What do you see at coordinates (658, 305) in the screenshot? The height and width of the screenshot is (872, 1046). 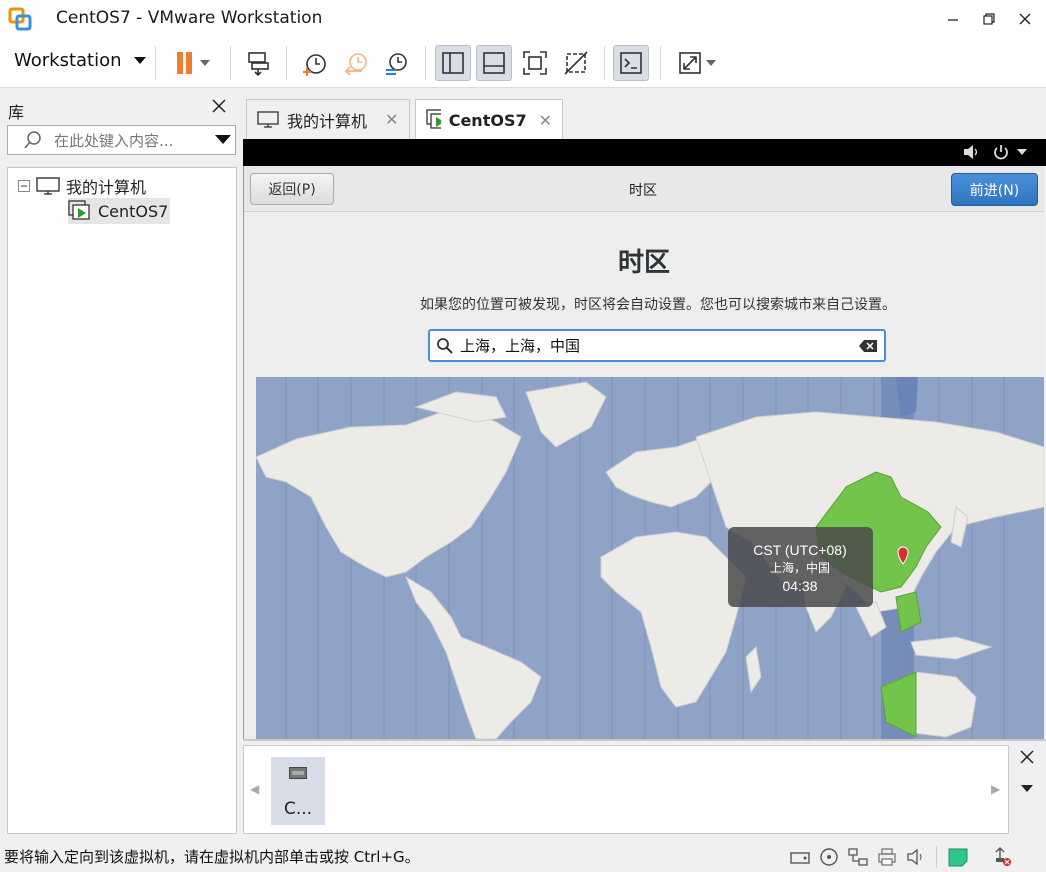 I see `page-description: 如果您的位置可被发现，时区将会自动设置。您也可以搜索城市来自己设置。` at bounding box center [658, 305].